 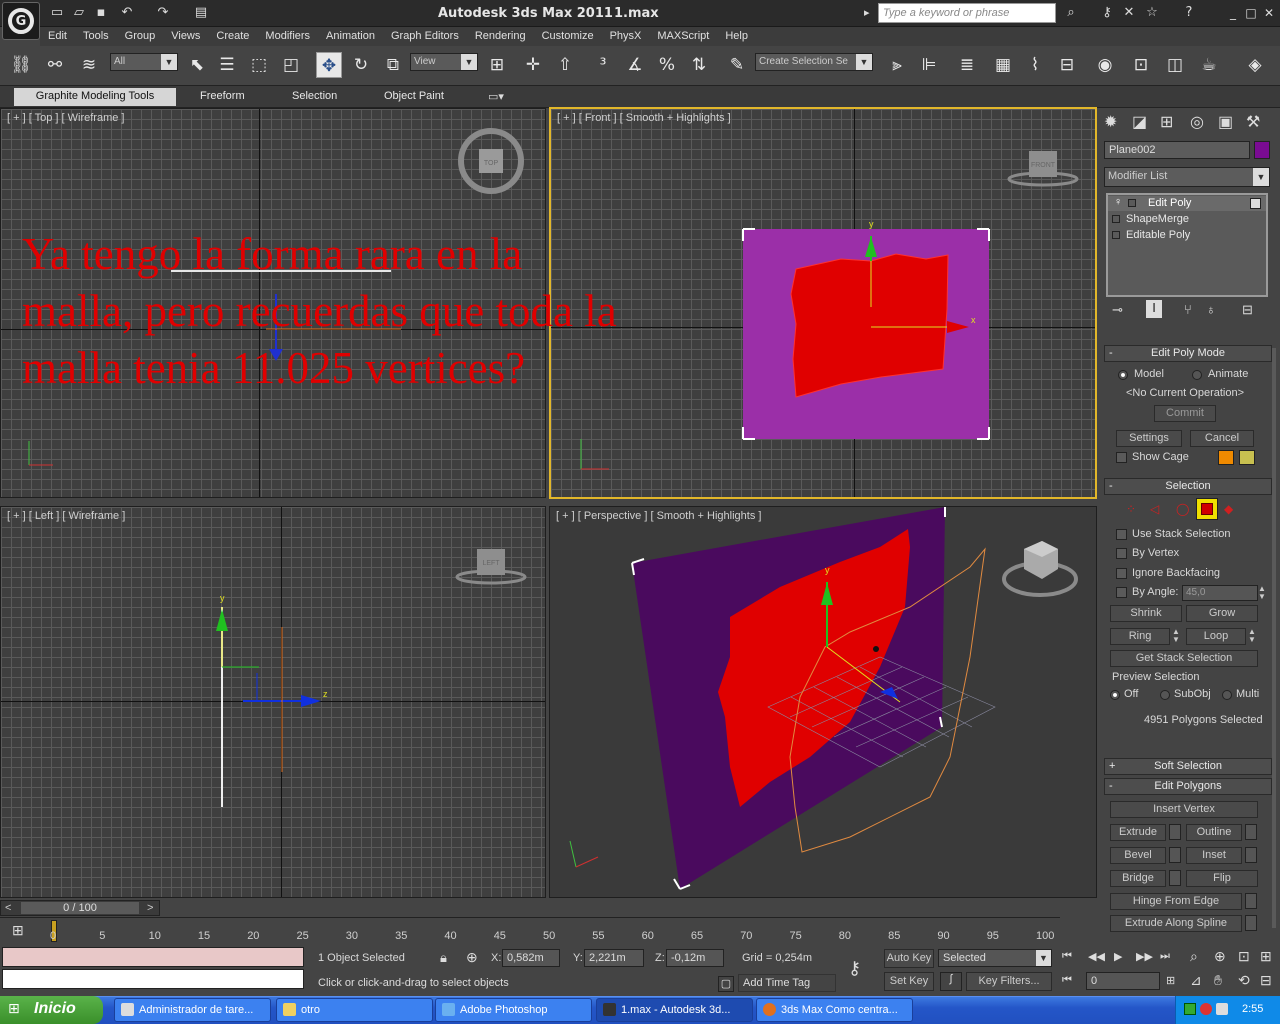 What do you see at coordinates (814, 62) in the screenshot?
I see `named-selection-set-dropdown: Create Selection Se ▼` at bounding box center [814, 62].